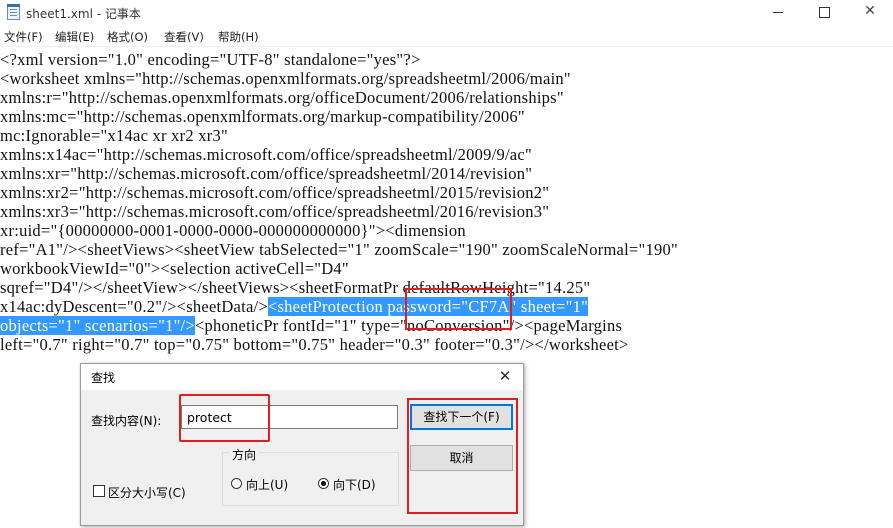  I want to click on maximize-icon, so click(824, 12).